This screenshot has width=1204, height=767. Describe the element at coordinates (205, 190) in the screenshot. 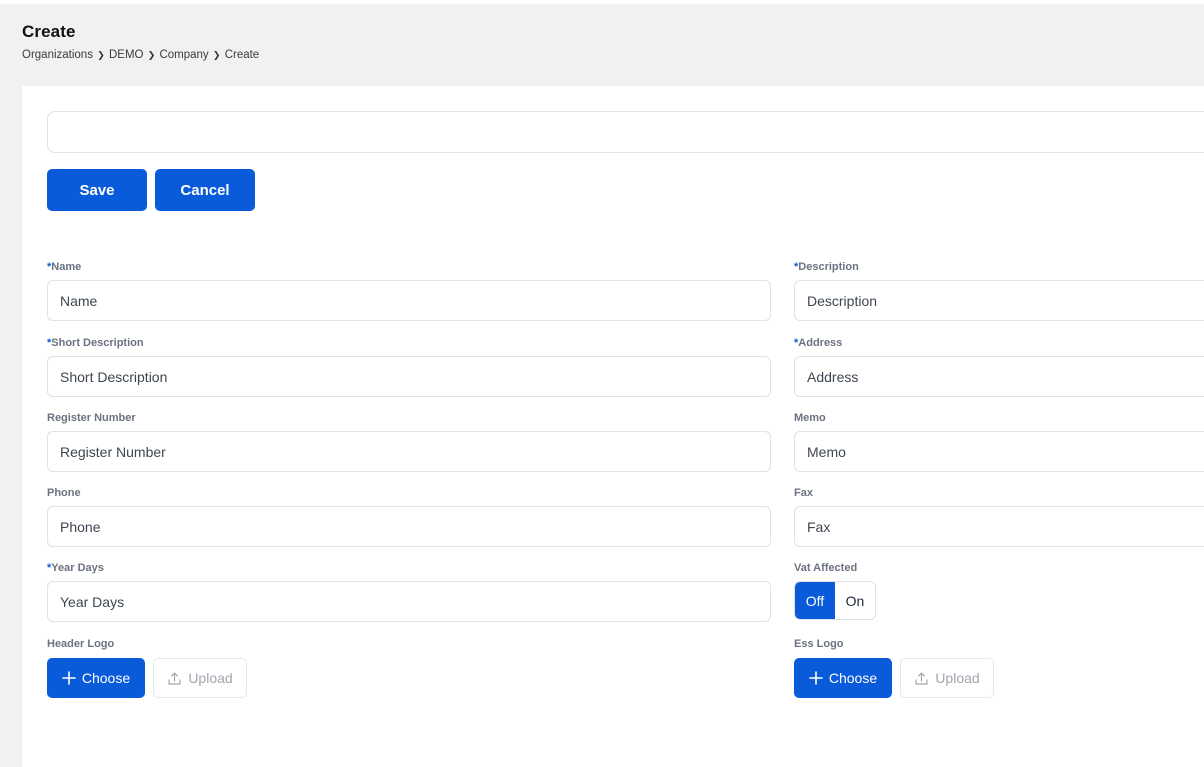

I see `cancel-button: Cancel` at that location.